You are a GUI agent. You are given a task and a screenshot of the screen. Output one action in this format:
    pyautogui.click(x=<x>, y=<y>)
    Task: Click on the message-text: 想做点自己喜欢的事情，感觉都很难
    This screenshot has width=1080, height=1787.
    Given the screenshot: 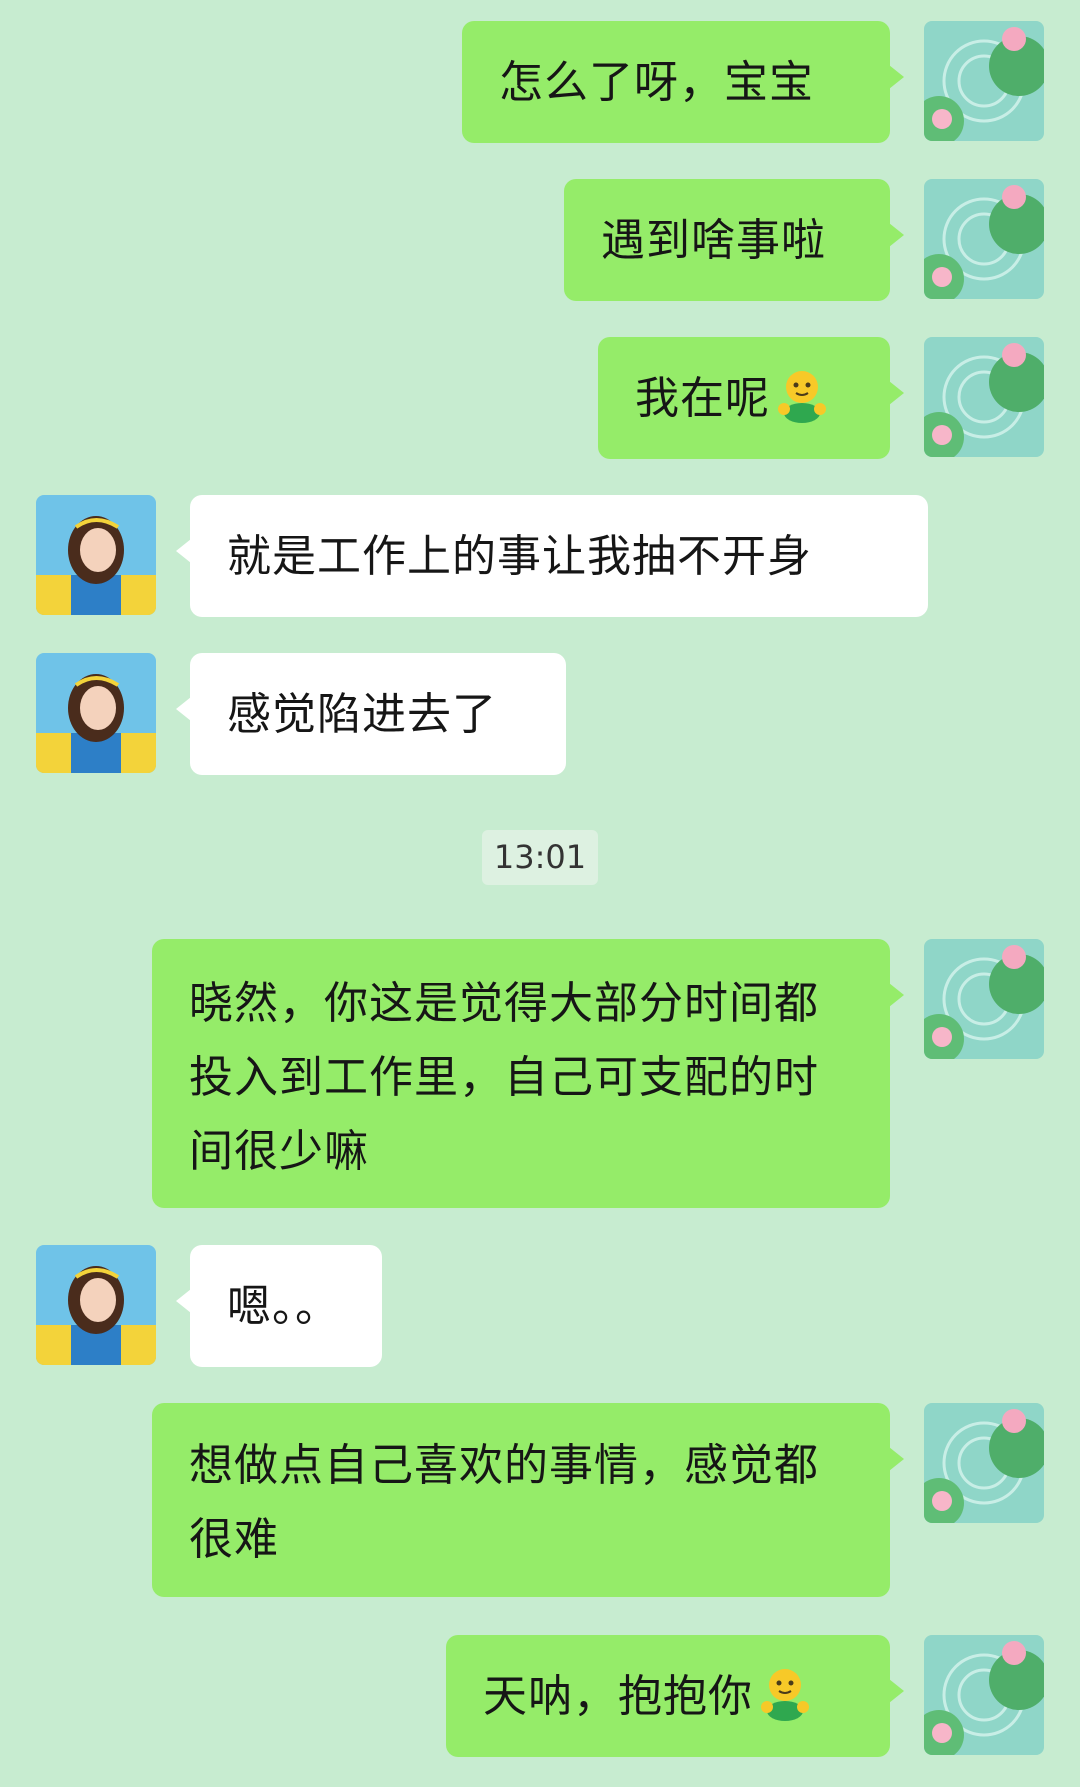 What is the action you would take?
    pyautogui.click(x=504, y=1502)
    